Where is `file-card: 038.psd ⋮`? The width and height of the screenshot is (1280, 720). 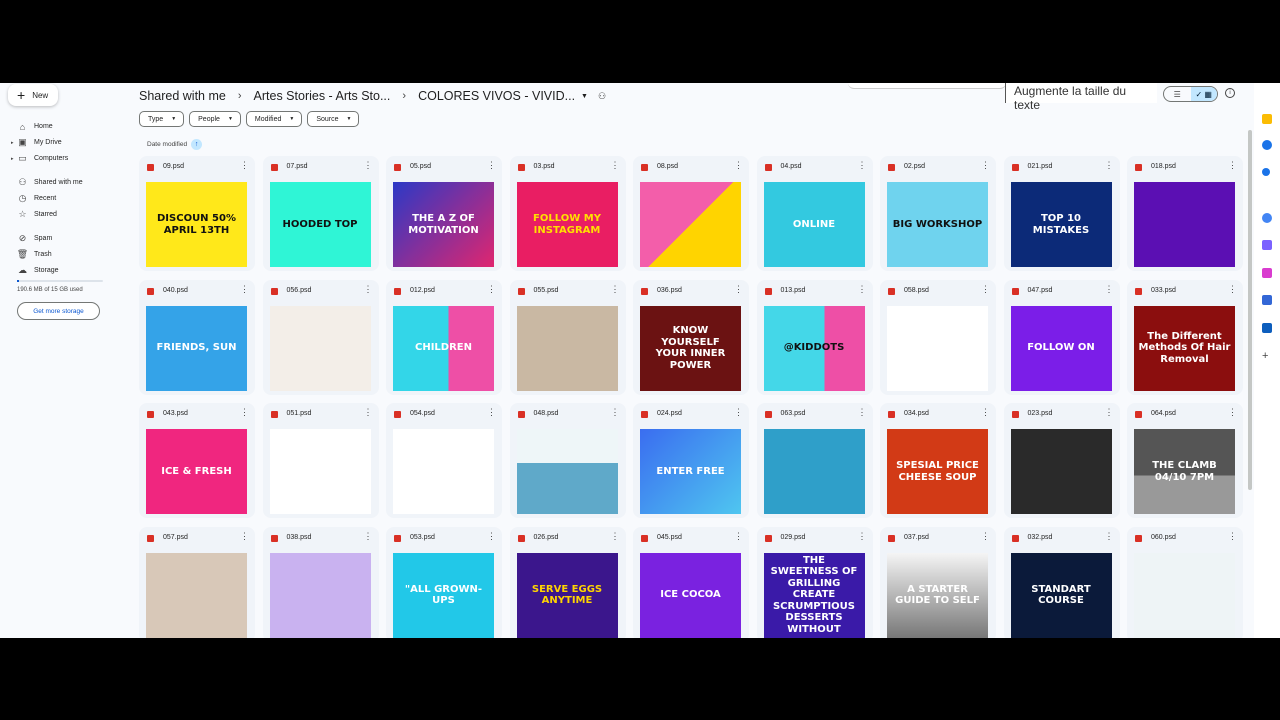 file-card: 038.psd ⋮ is located at coordinates (320, 582).